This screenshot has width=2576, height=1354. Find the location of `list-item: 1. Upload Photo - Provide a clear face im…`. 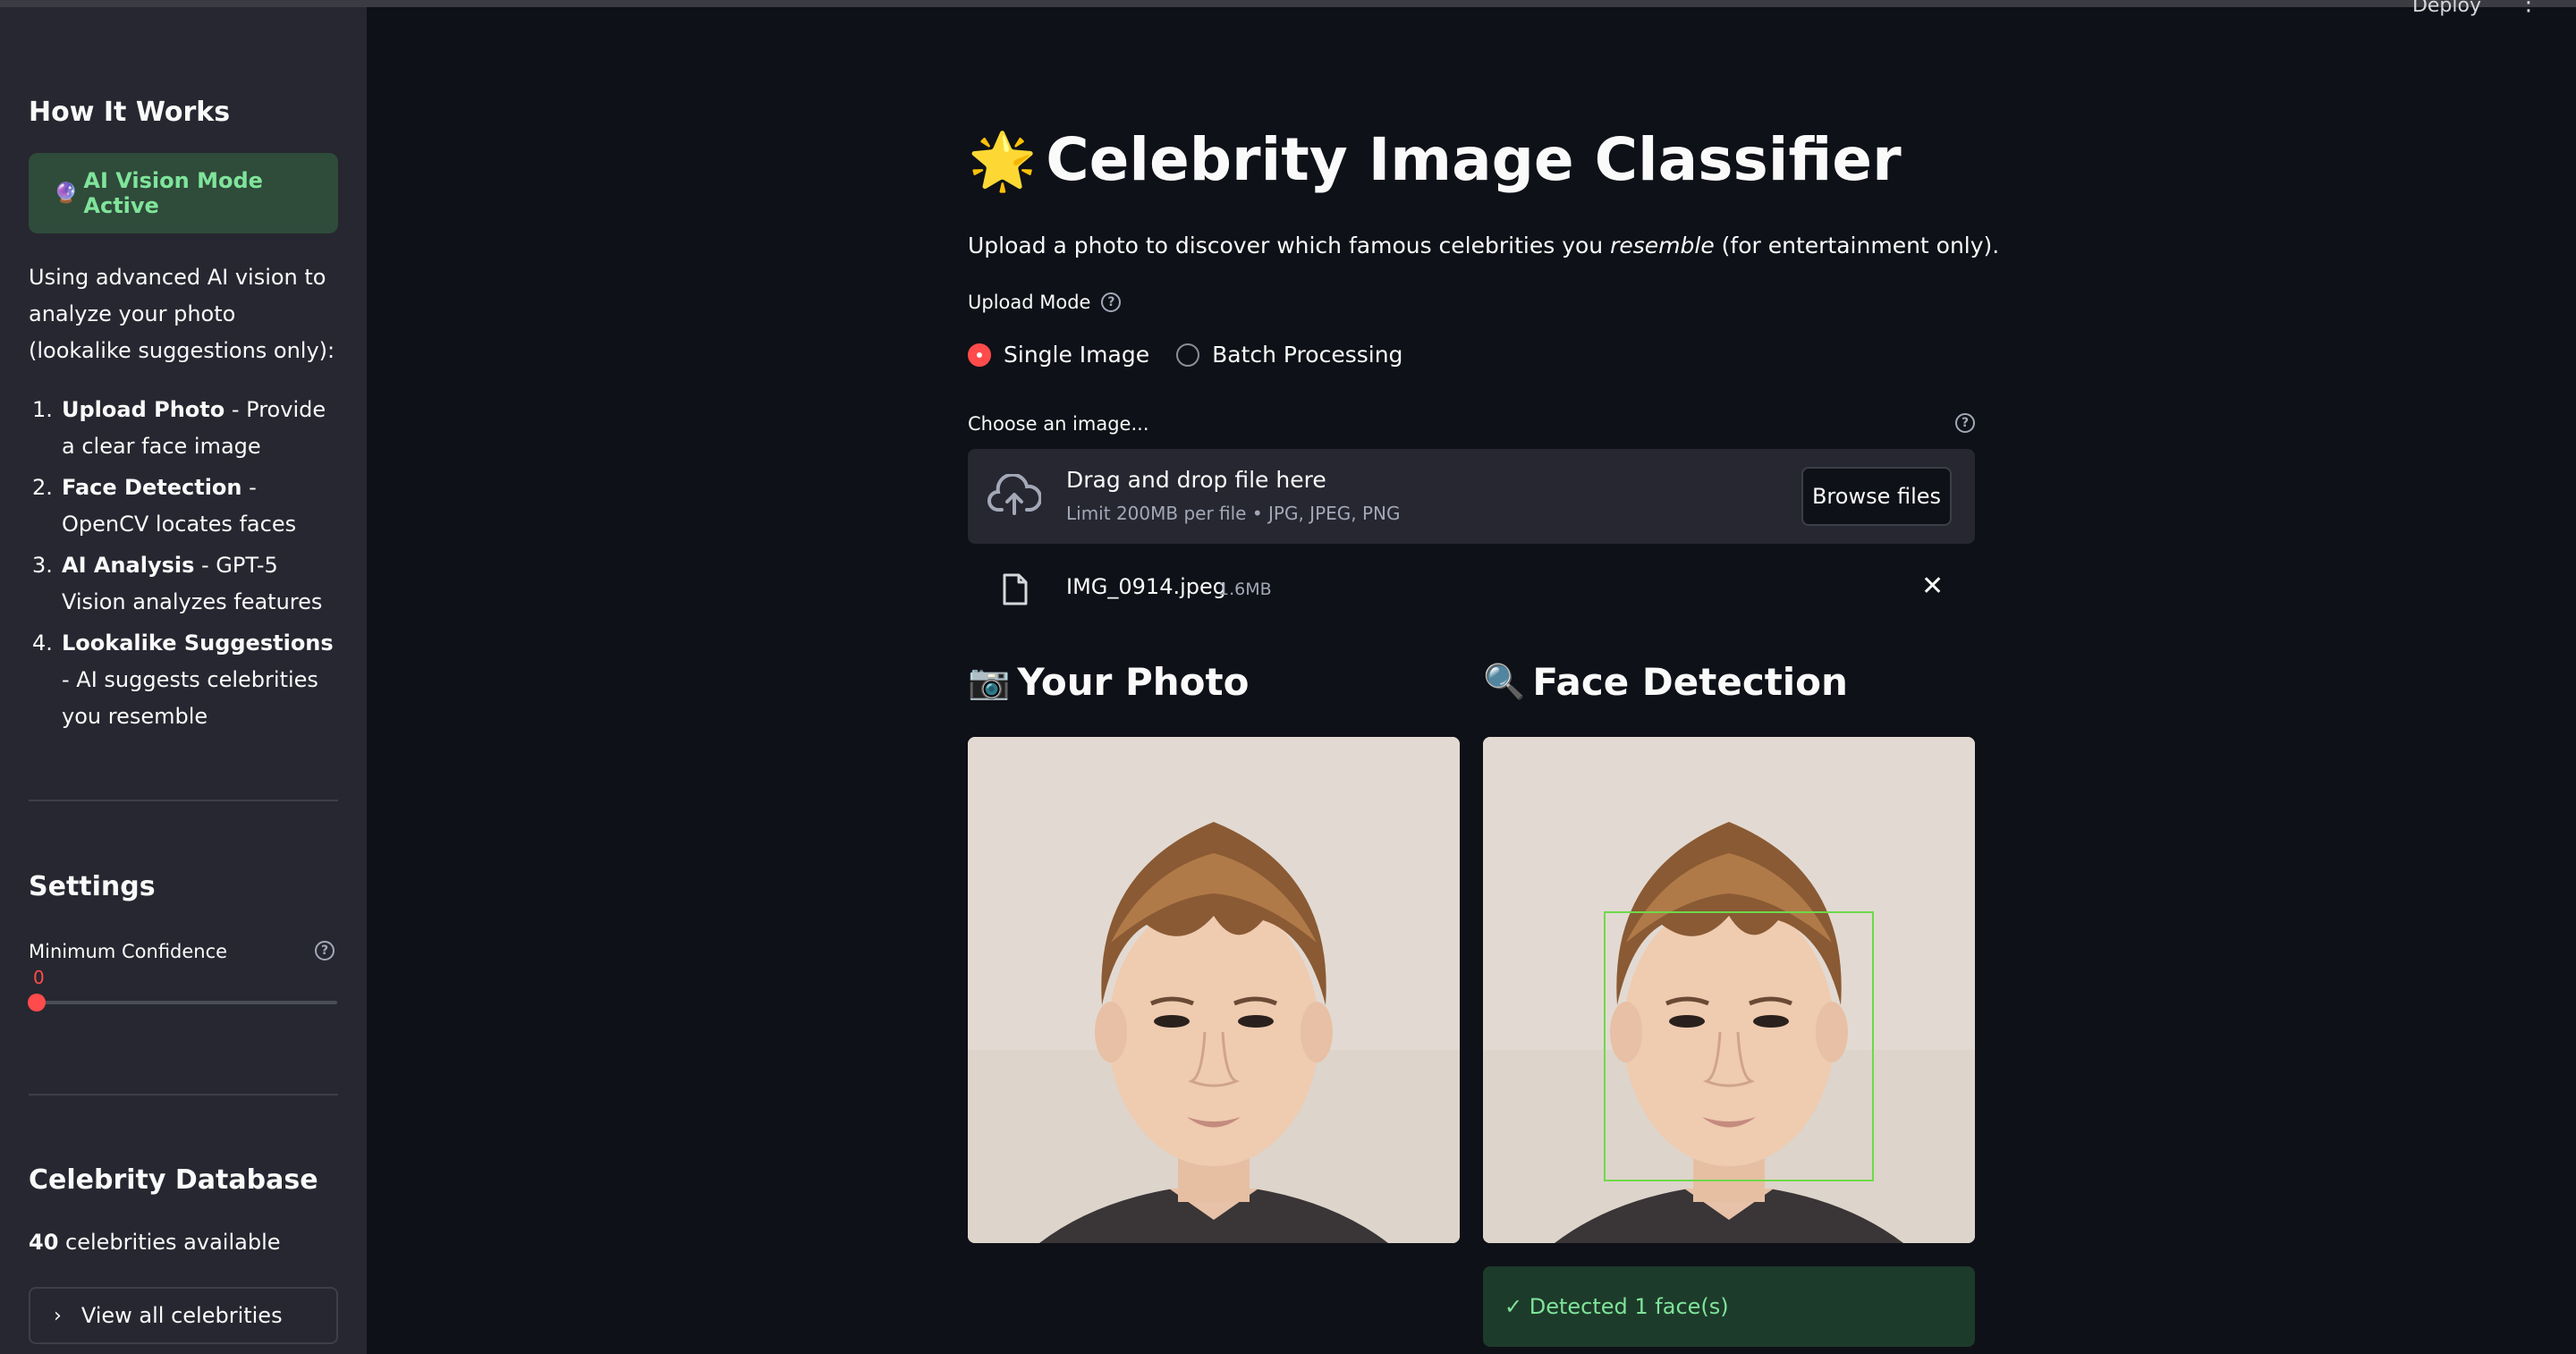

list-item: 1. Upload Photo - Provide a clear face im… is located at coordinates (179, 428).